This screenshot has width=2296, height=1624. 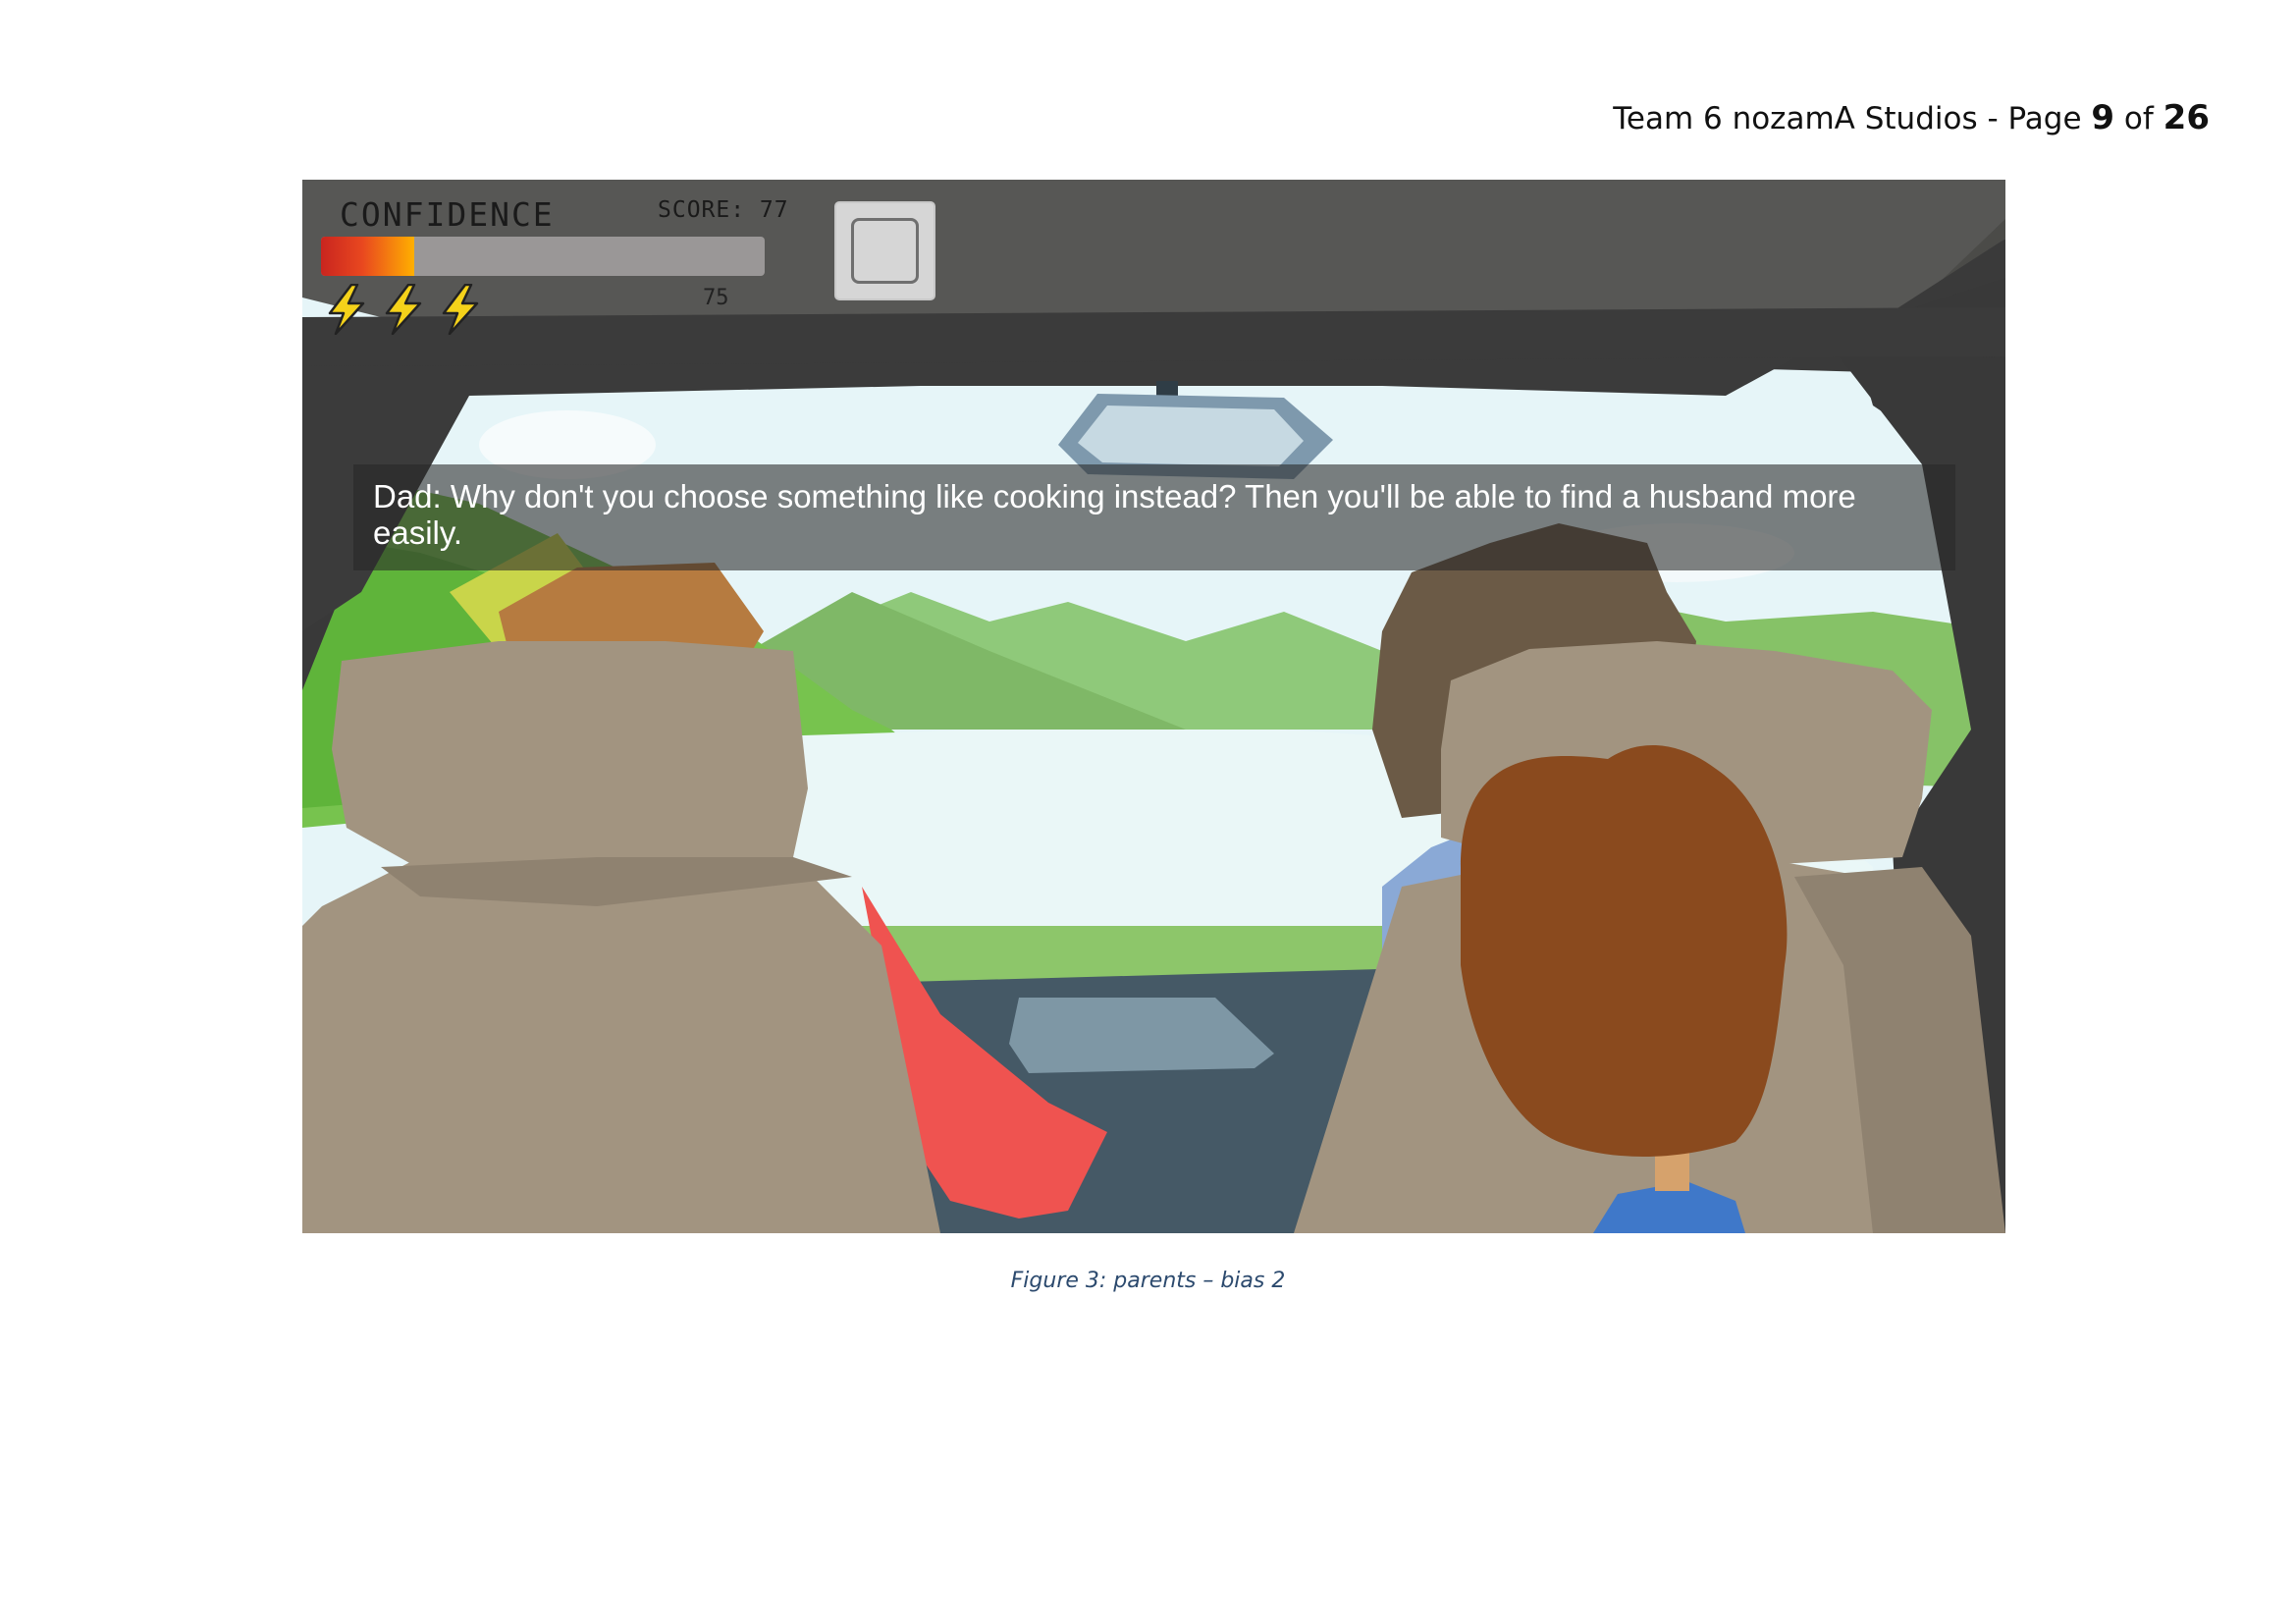 I want to click on confidence-bar-fill, so click(x=368, y=256).